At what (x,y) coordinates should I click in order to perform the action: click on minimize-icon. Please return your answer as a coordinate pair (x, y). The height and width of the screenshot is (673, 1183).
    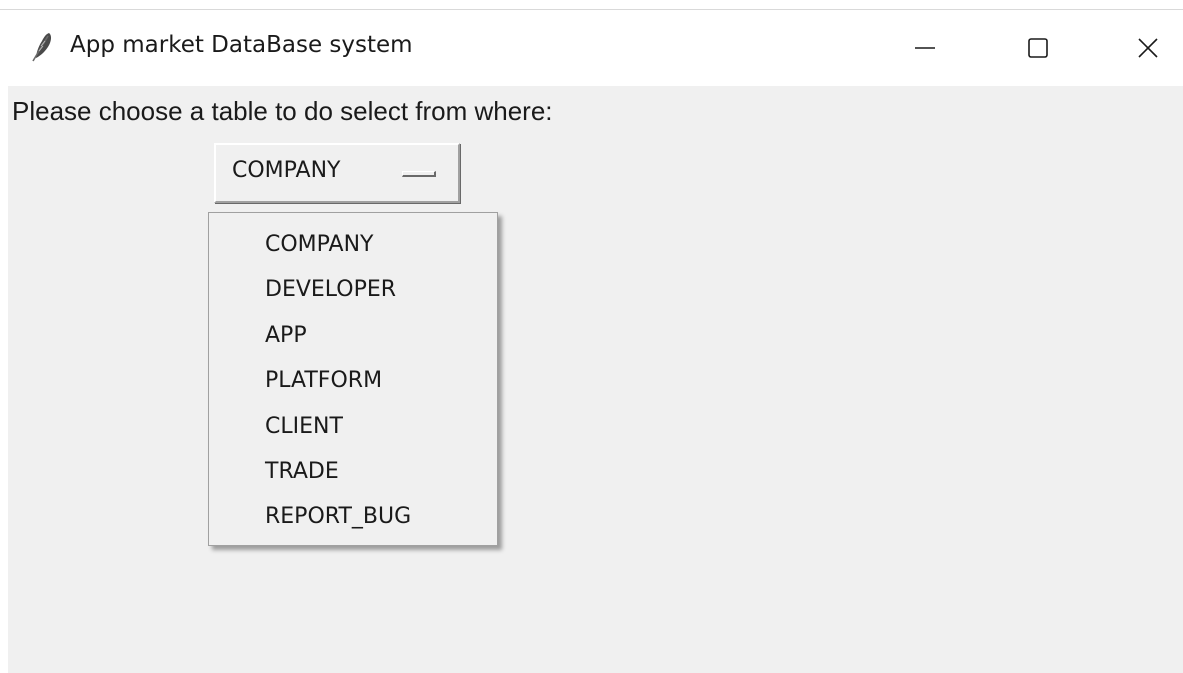
    Looking at the image, I should click on (925, 48).